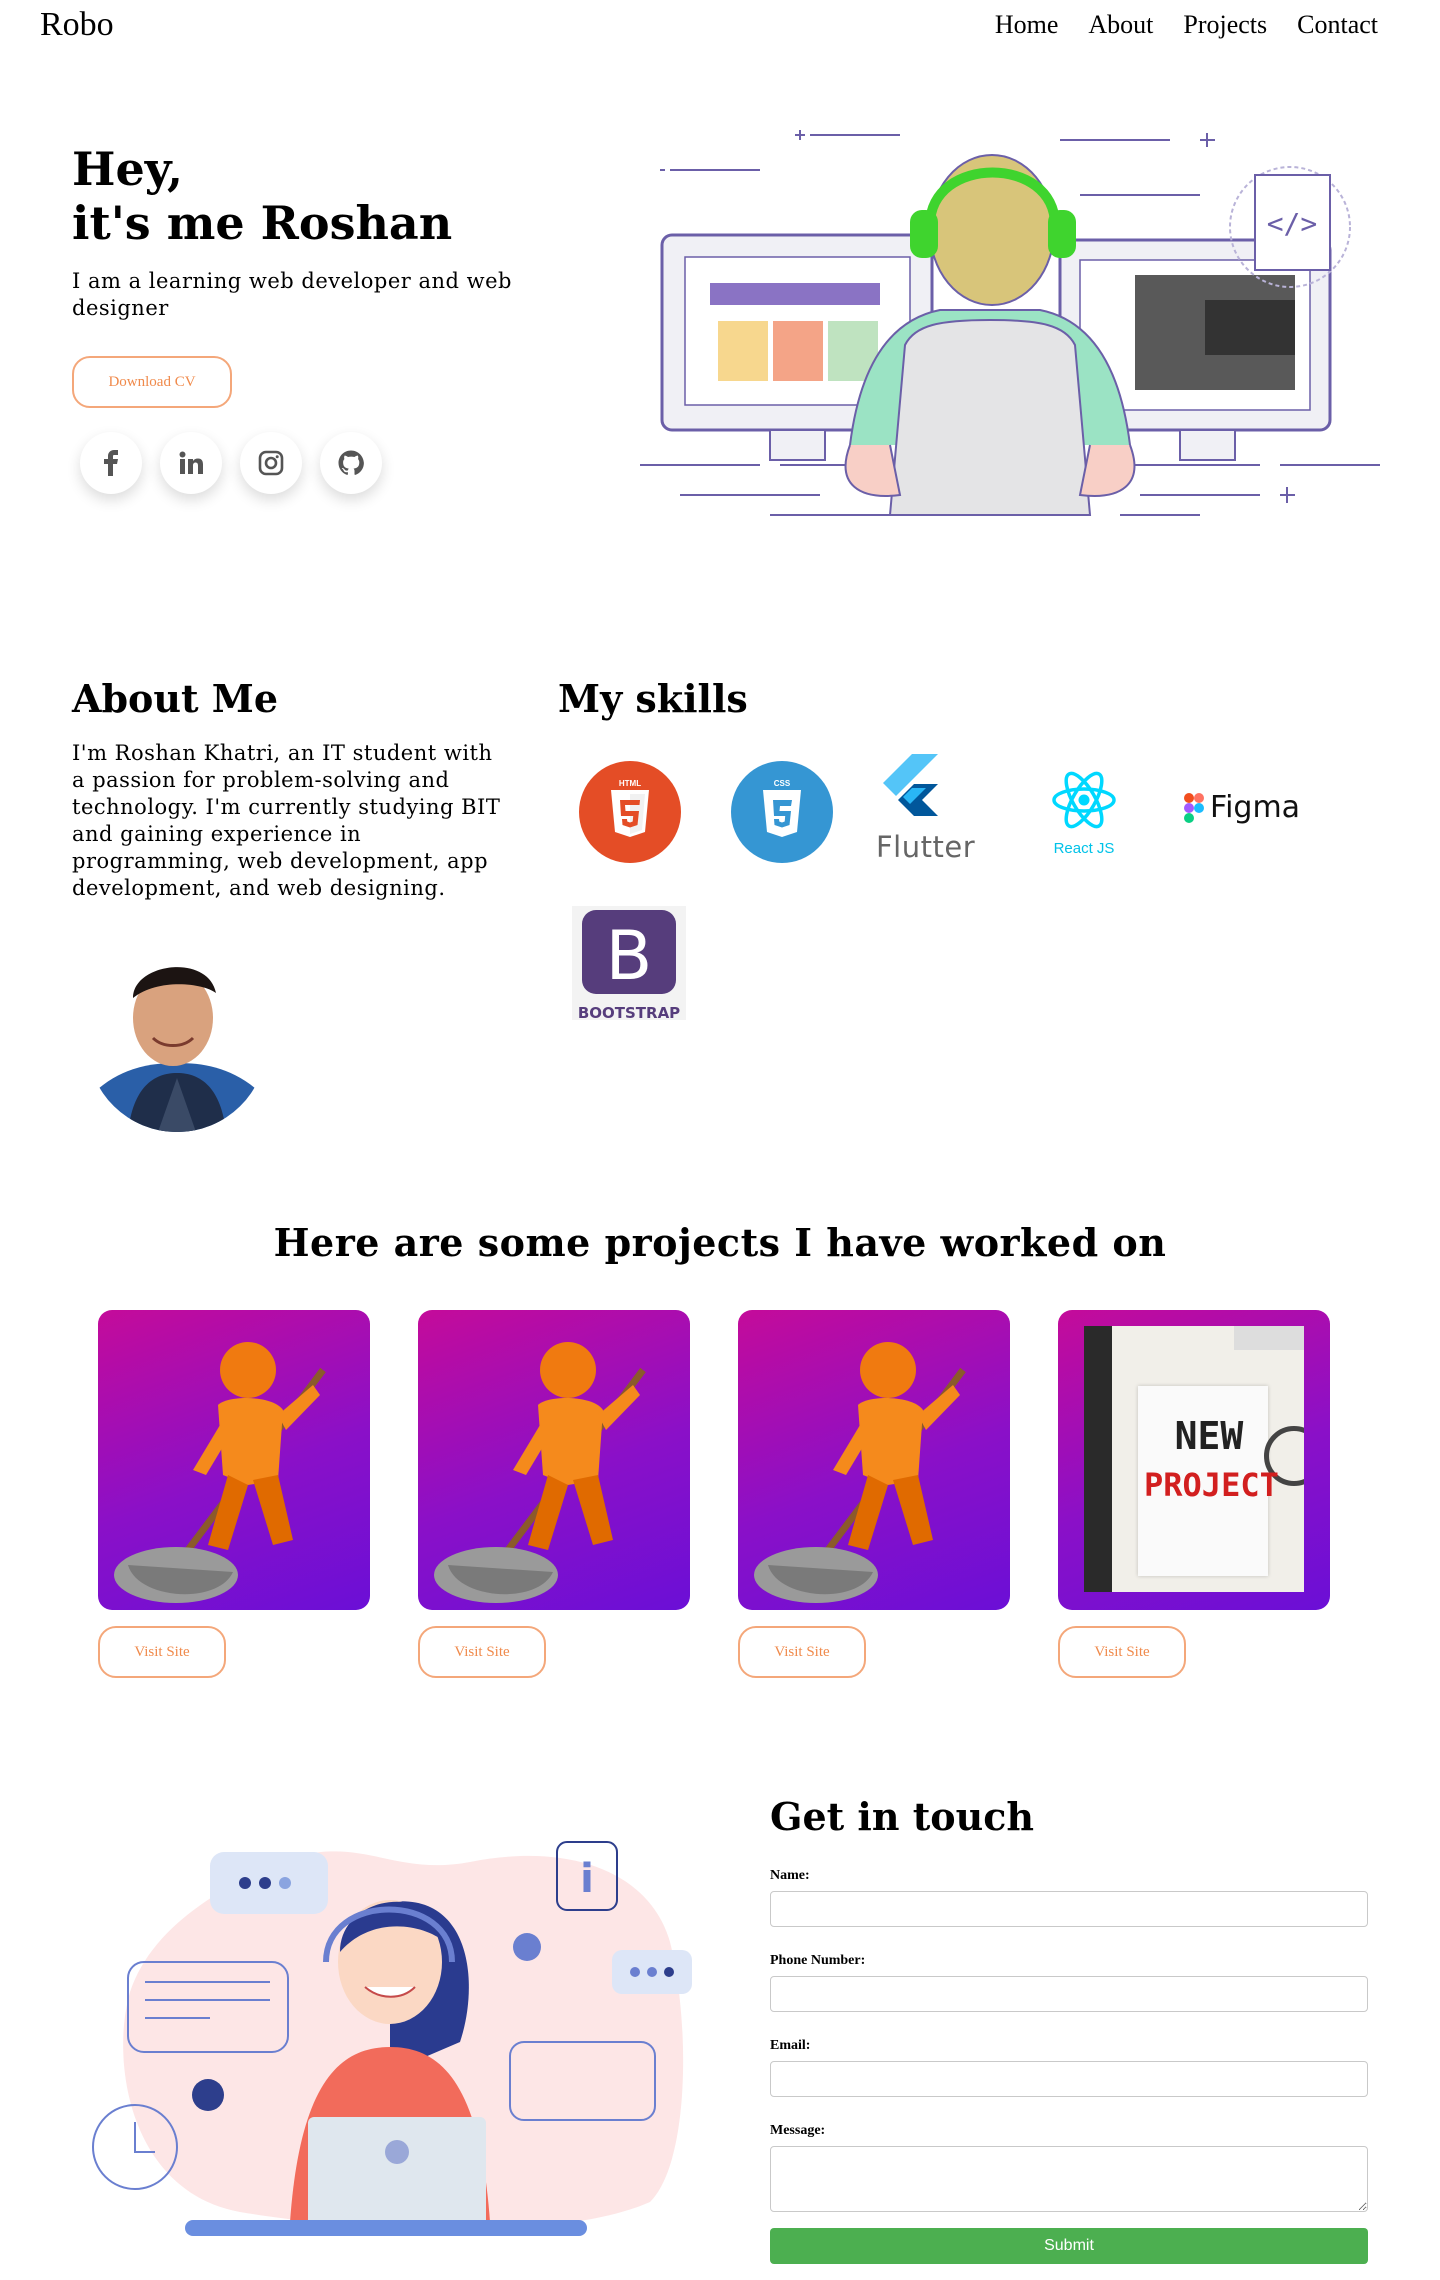 Image resolution: width=1440 pixels, height=2280 pixels. What do you see at coordinates (77, 25) in the screenshot?
I see `brand-logo: Robo` at bounding box center [77, 25].